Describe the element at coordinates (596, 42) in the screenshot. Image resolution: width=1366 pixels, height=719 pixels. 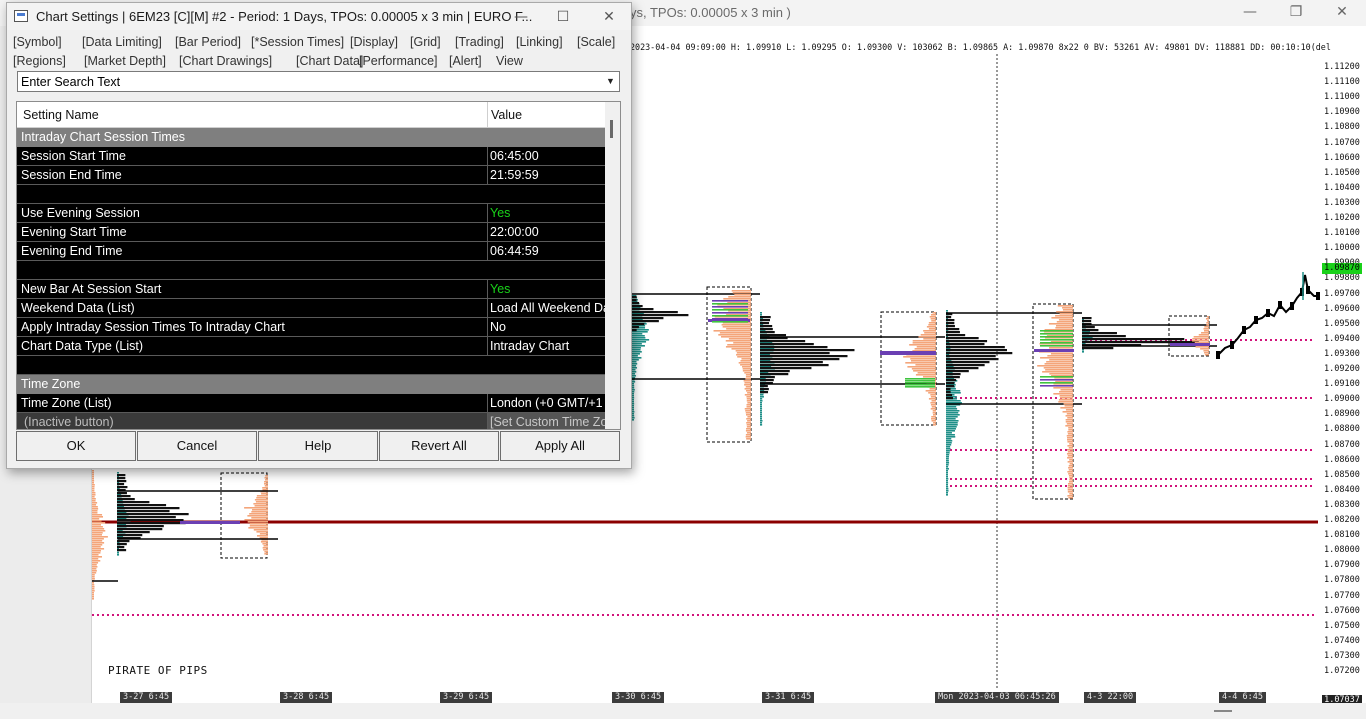
I see `tab-scale: [Scale]` at that location.